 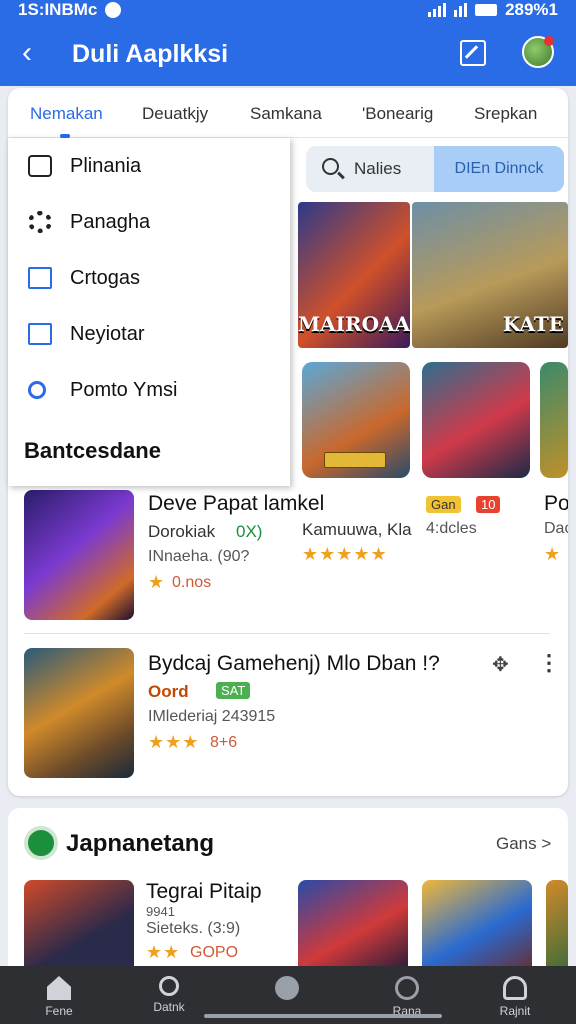 What do you see at coordinates (287, 633) in the screenshot?
I see `divider` at bounding box center [287, 633].